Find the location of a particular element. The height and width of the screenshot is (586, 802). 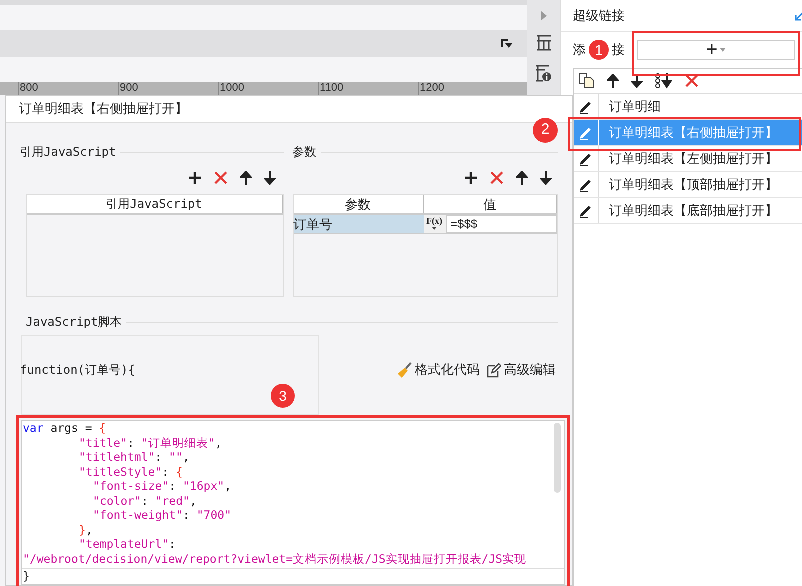

sort-icon is located at coordinates (664, 81).